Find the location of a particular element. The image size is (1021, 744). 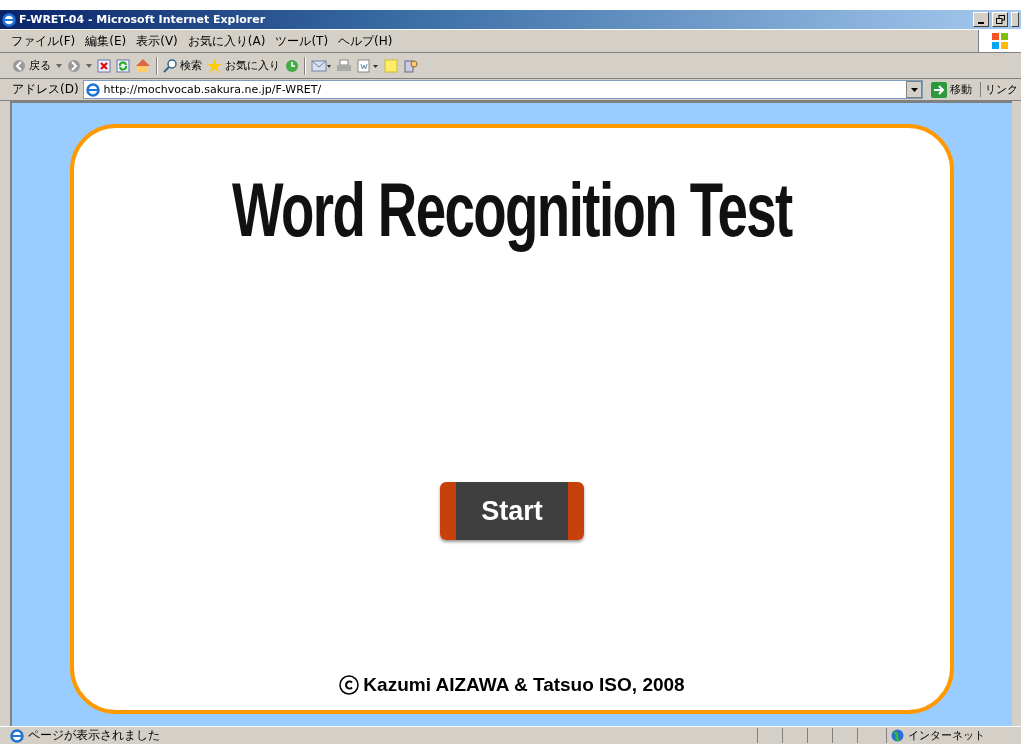

printer-icon is located at coordinates (344, 65).